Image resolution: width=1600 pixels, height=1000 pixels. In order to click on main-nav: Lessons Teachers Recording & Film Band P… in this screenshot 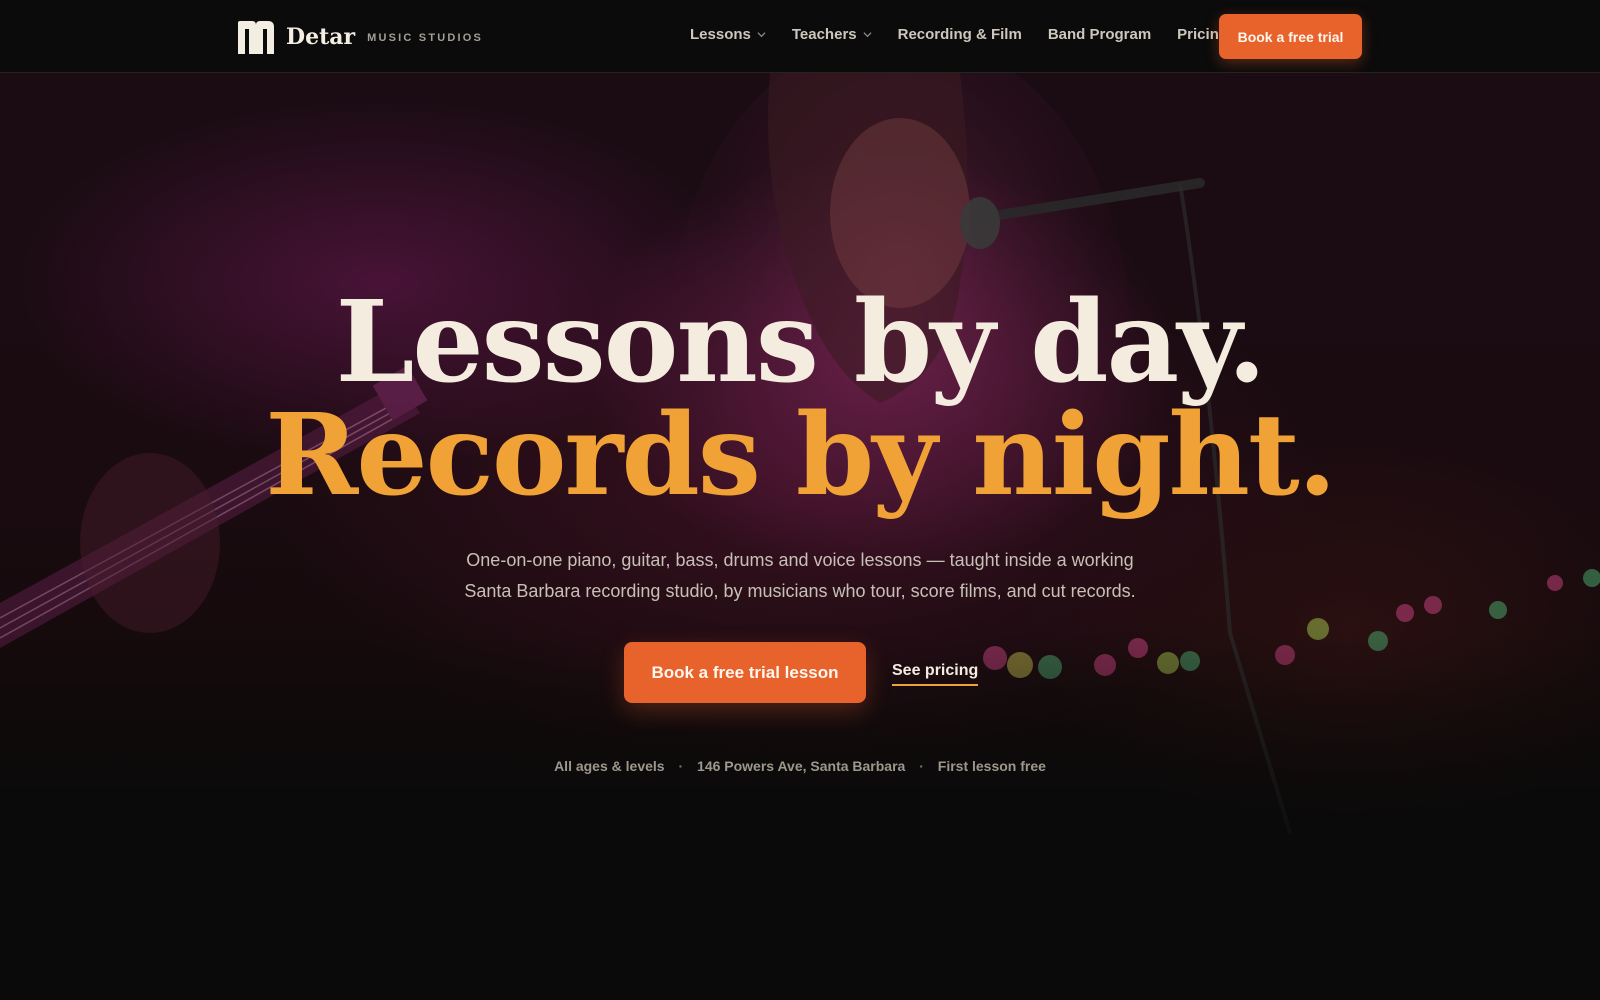, I will do `click(972, 34)`.